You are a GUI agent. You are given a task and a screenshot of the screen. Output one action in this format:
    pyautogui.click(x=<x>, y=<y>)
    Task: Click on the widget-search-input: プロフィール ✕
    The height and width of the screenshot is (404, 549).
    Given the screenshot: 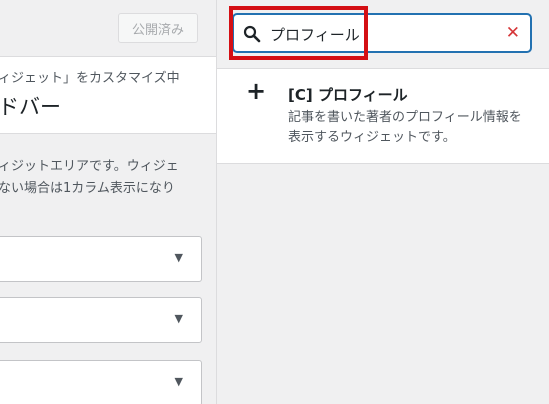 What is the action you would take?
    pyautogui.click(x=382, y=33)
    